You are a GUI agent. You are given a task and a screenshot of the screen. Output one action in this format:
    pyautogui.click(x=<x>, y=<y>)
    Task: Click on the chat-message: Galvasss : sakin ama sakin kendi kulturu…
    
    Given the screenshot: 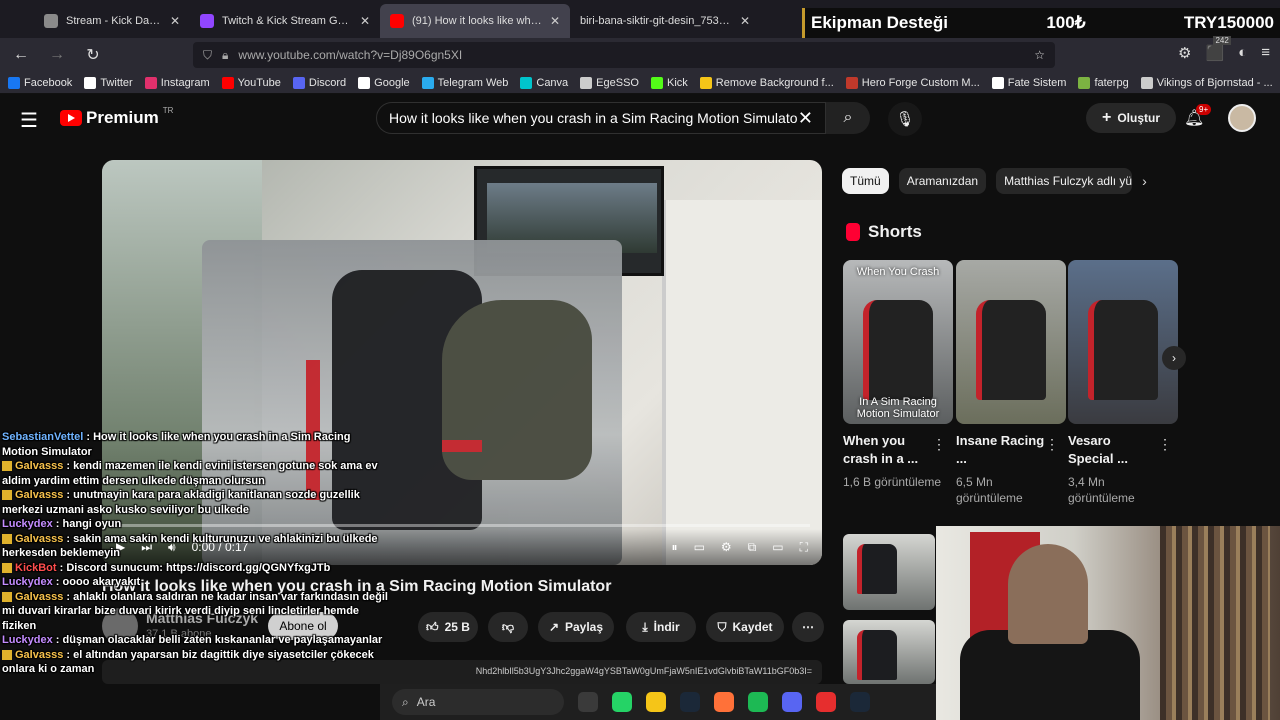 What is the action you would take?
    pyautogui.click(x=195, y=546)
    